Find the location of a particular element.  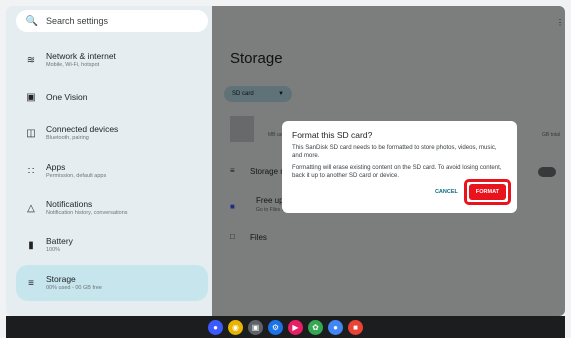

sidebar-item-title: Battery is located at coordinates (59, 241).